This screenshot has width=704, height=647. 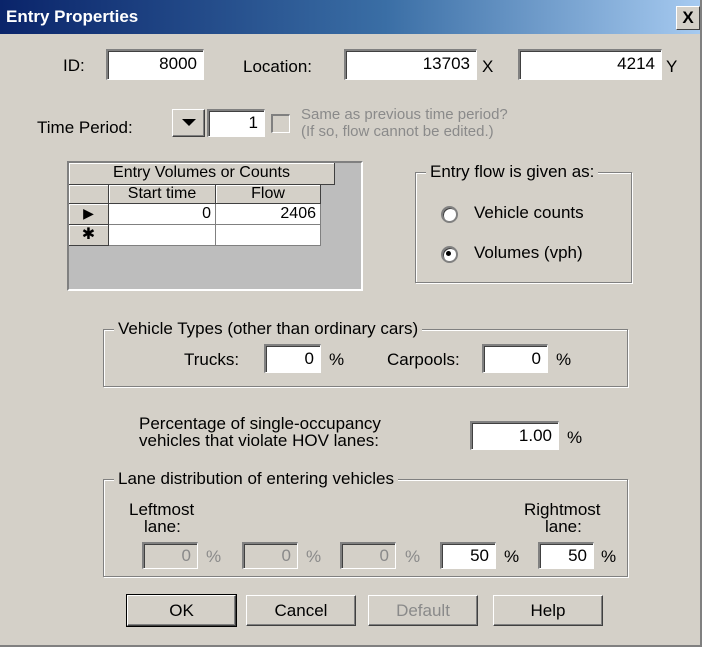 What do you see at coordinates (268, 235) in the screenshot?
I see `new-flow-cell` at bounding box center [268, 235].